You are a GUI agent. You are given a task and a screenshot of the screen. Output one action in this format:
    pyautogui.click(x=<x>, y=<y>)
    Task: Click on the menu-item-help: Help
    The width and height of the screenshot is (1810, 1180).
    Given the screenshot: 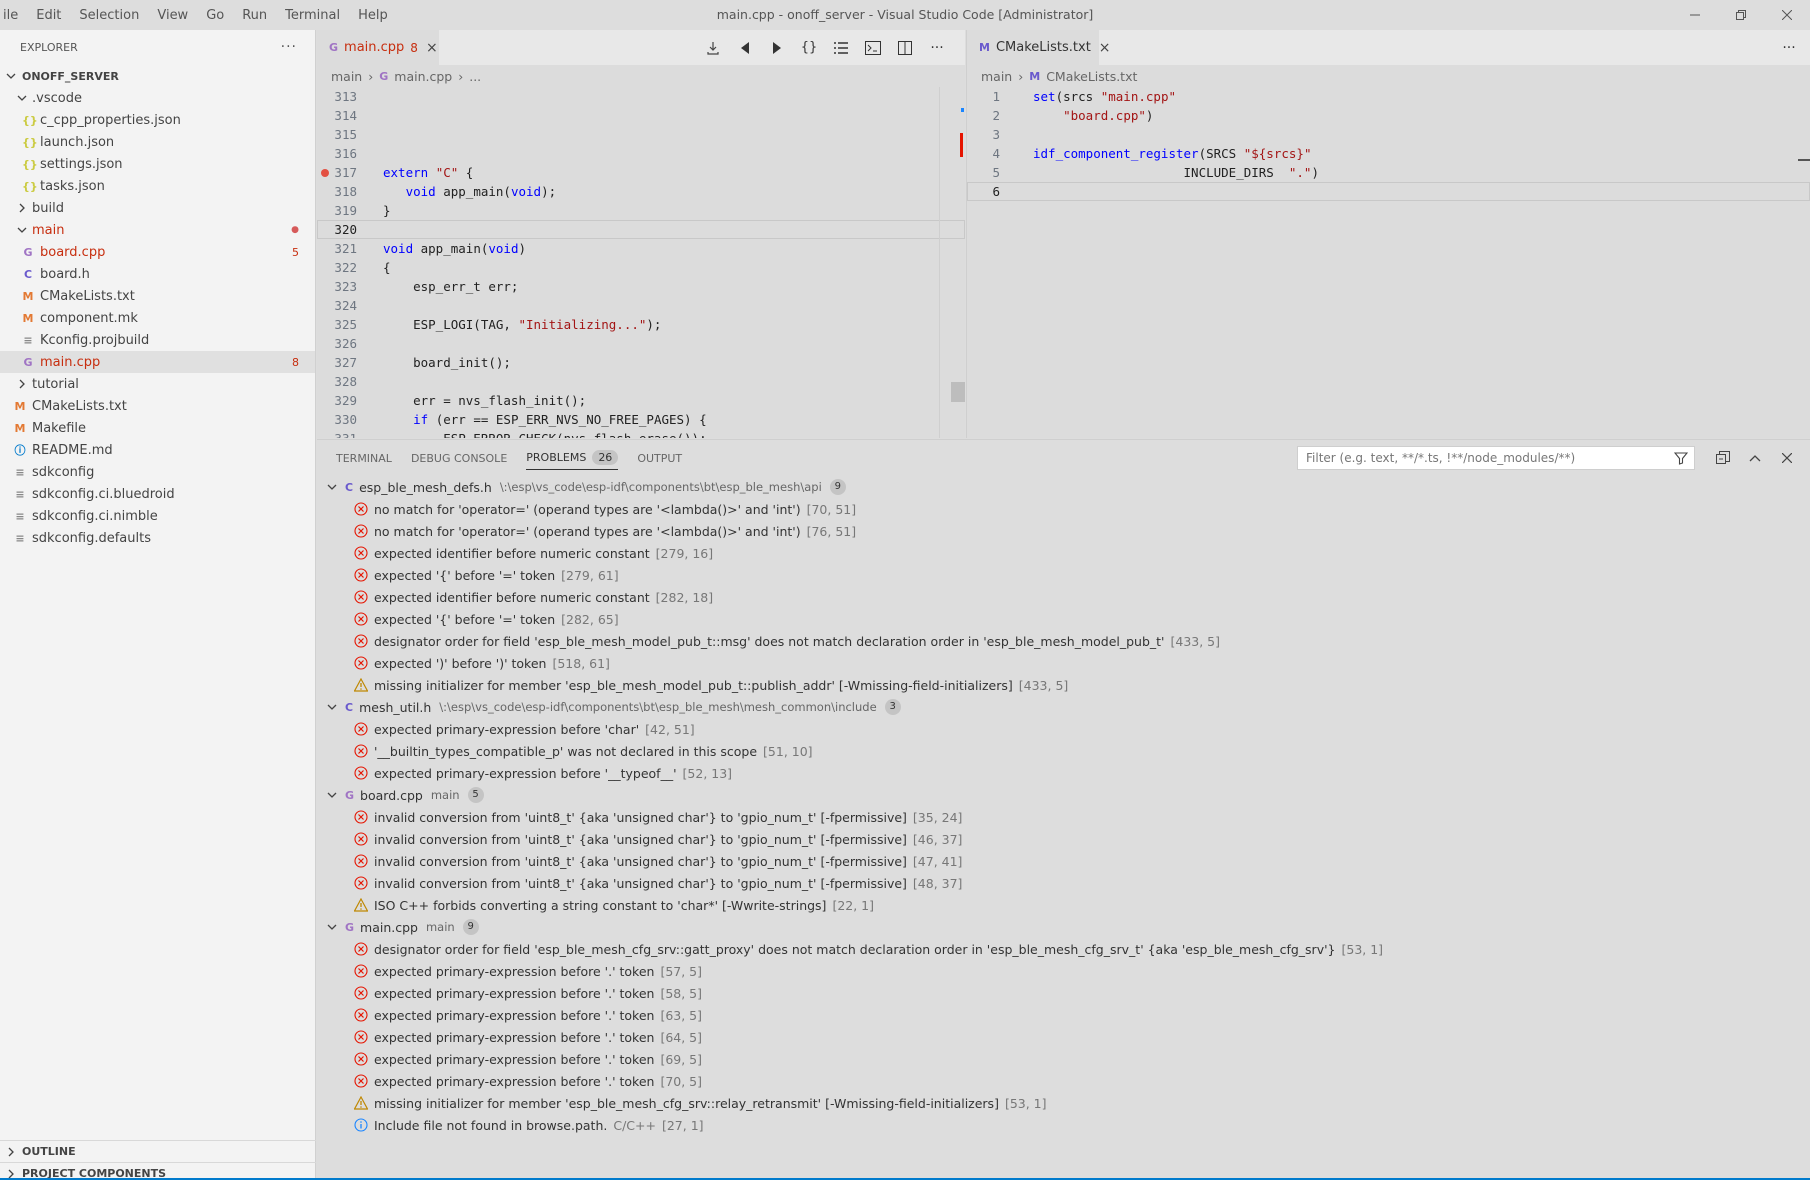 What is the action you would take?
    pyautogui.click(x=373, y=15)
    